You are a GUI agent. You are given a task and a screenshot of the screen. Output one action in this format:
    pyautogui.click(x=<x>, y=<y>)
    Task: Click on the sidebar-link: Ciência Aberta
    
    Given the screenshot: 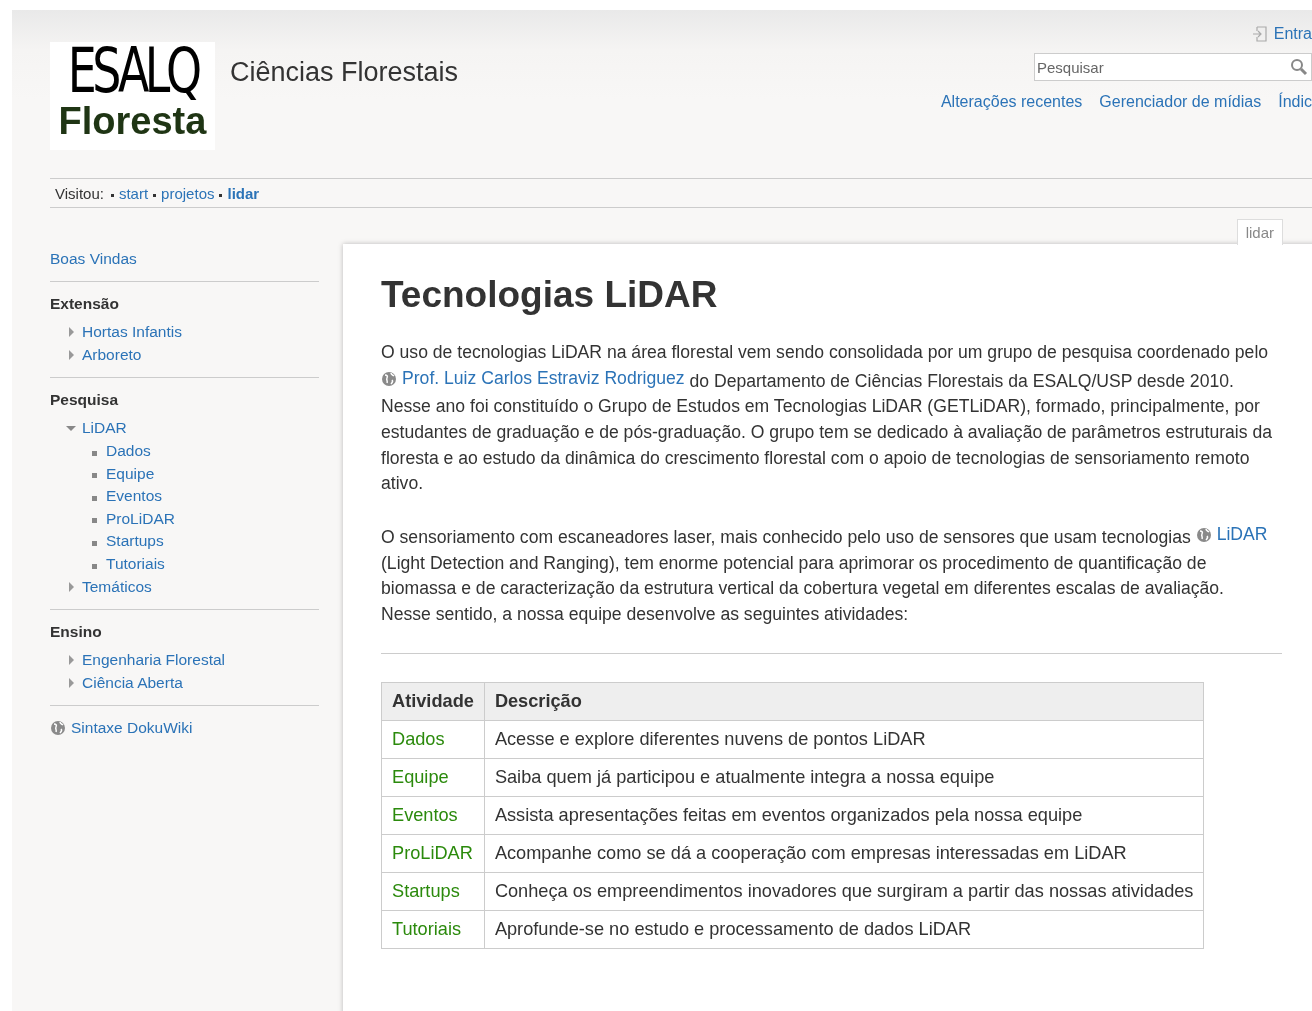 What is the action you would take?
    pyautogui.click(x=132, y=682)
    